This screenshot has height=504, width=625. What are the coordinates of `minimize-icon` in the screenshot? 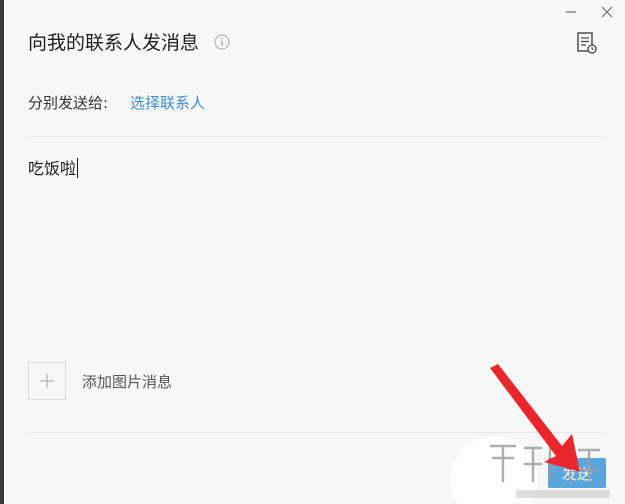 It's located at (571, 12).